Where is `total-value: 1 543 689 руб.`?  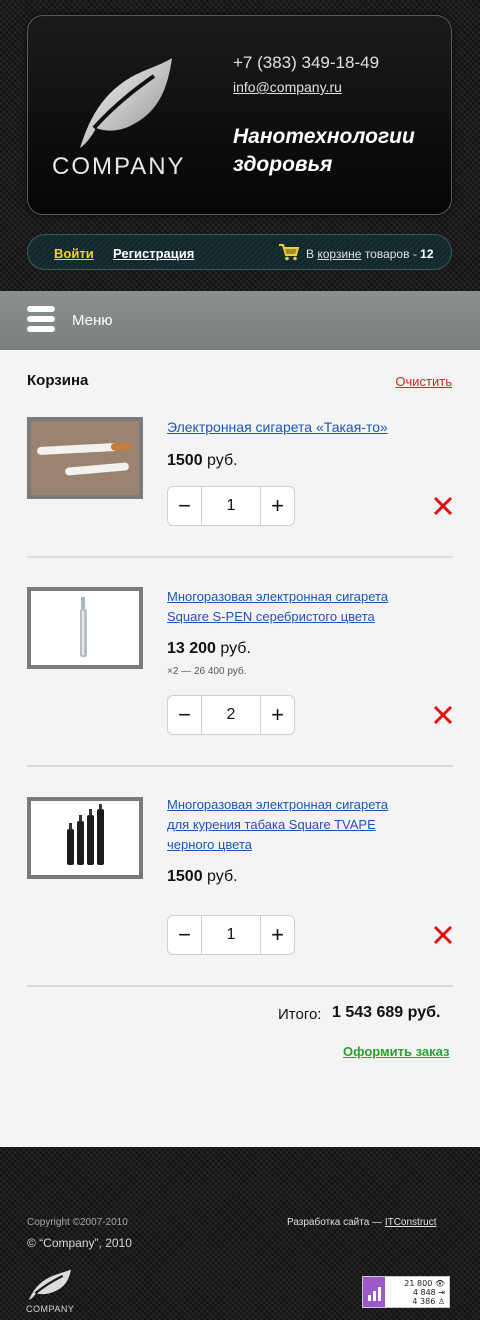 total-value: 1 543 689 руб. is located at coordinates (386, 1012).